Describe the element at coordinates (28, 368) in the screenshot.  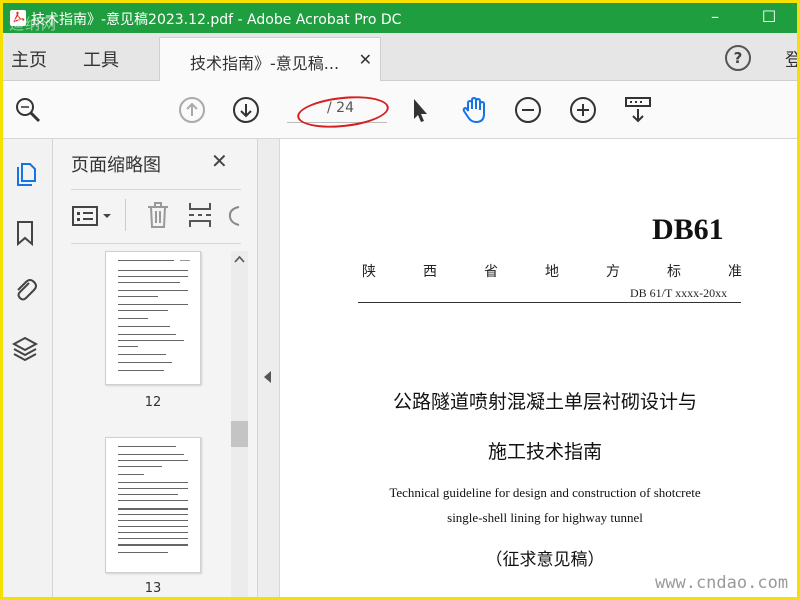
I see `left-tool-rail` at that location.